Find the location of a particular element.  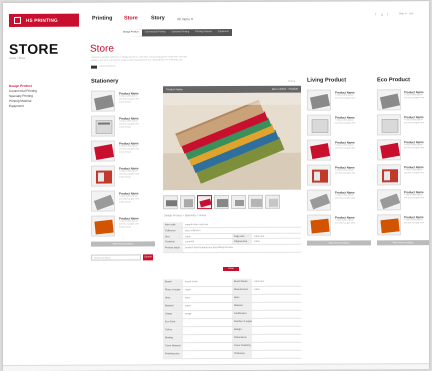

search-button: Search is located at coordinates (148, 257).